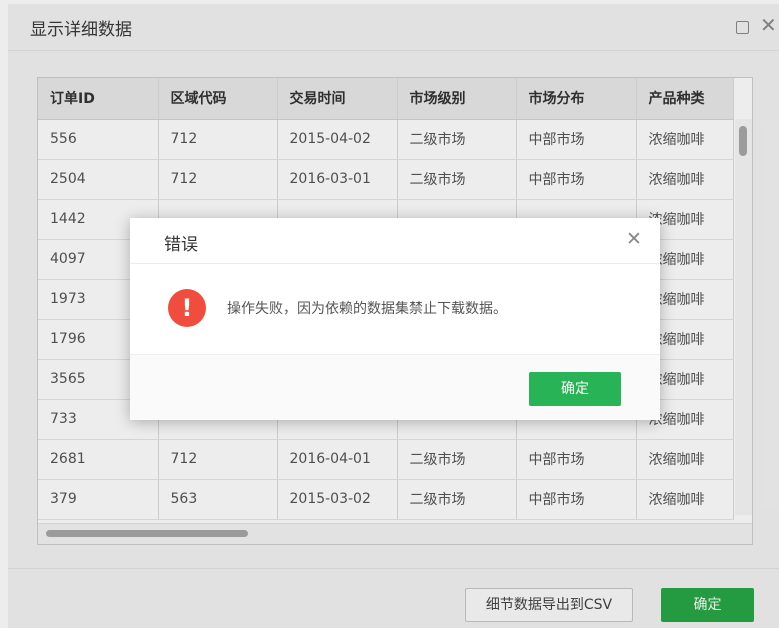 This screenshot has width=779, height=628. Describe the element at coordinates (367, 309) in the screenshot. I see `error-message: 操作失败，因为依赖的数据集禁止下载数据。` at that location.